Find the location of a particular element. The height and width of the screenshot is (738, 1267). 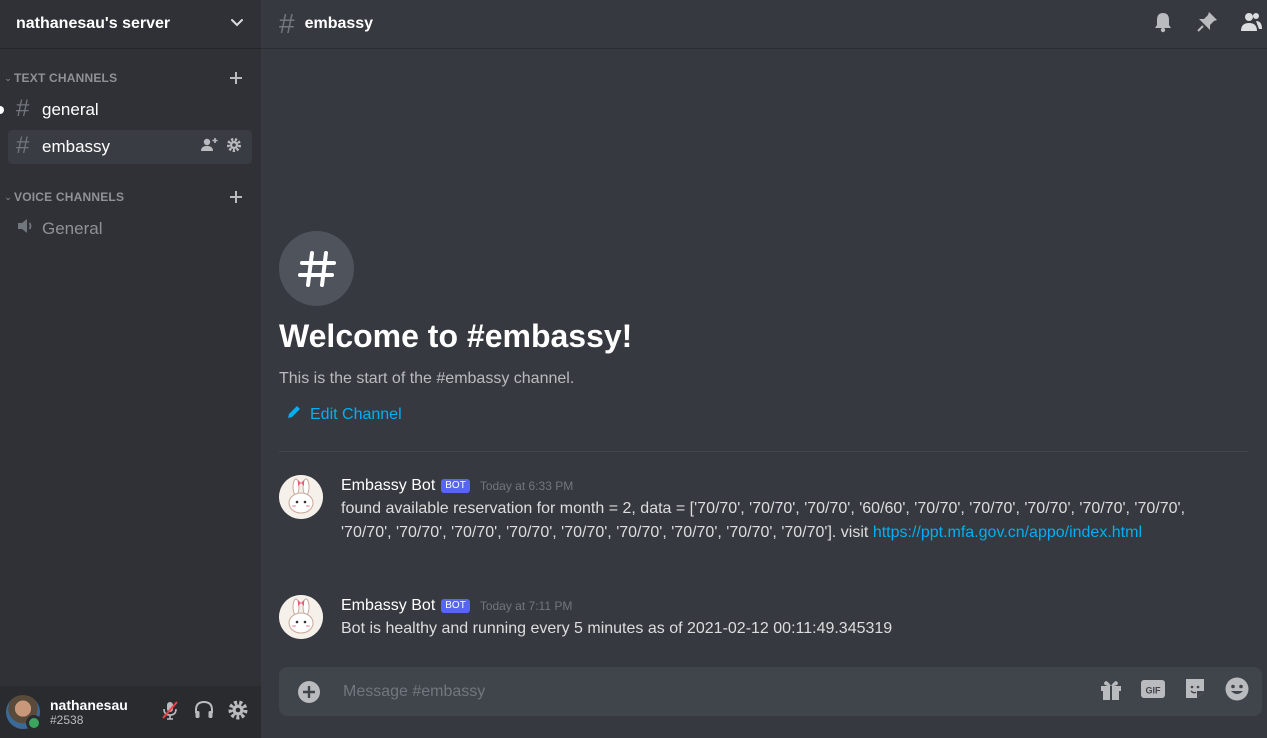

channel-header: # embassy is located at coordinates (764, 24).